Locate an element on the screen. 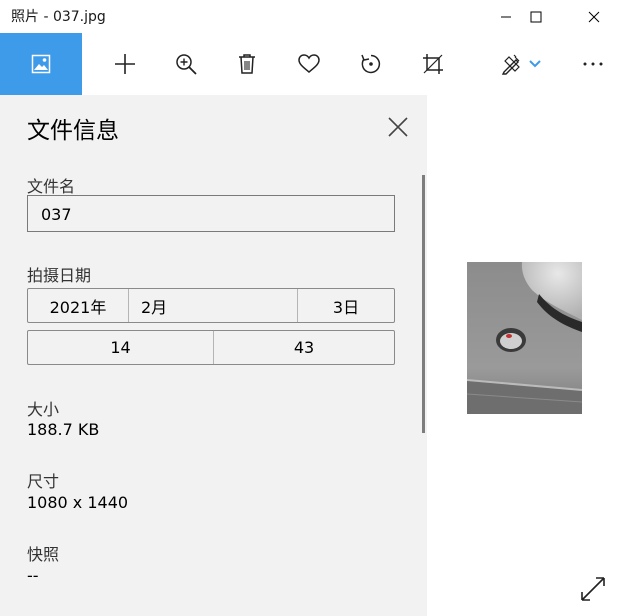 Image resolution: width=621 pixels, height=616 pixels. day-select: 3日 is located at coordinates (345, 305).